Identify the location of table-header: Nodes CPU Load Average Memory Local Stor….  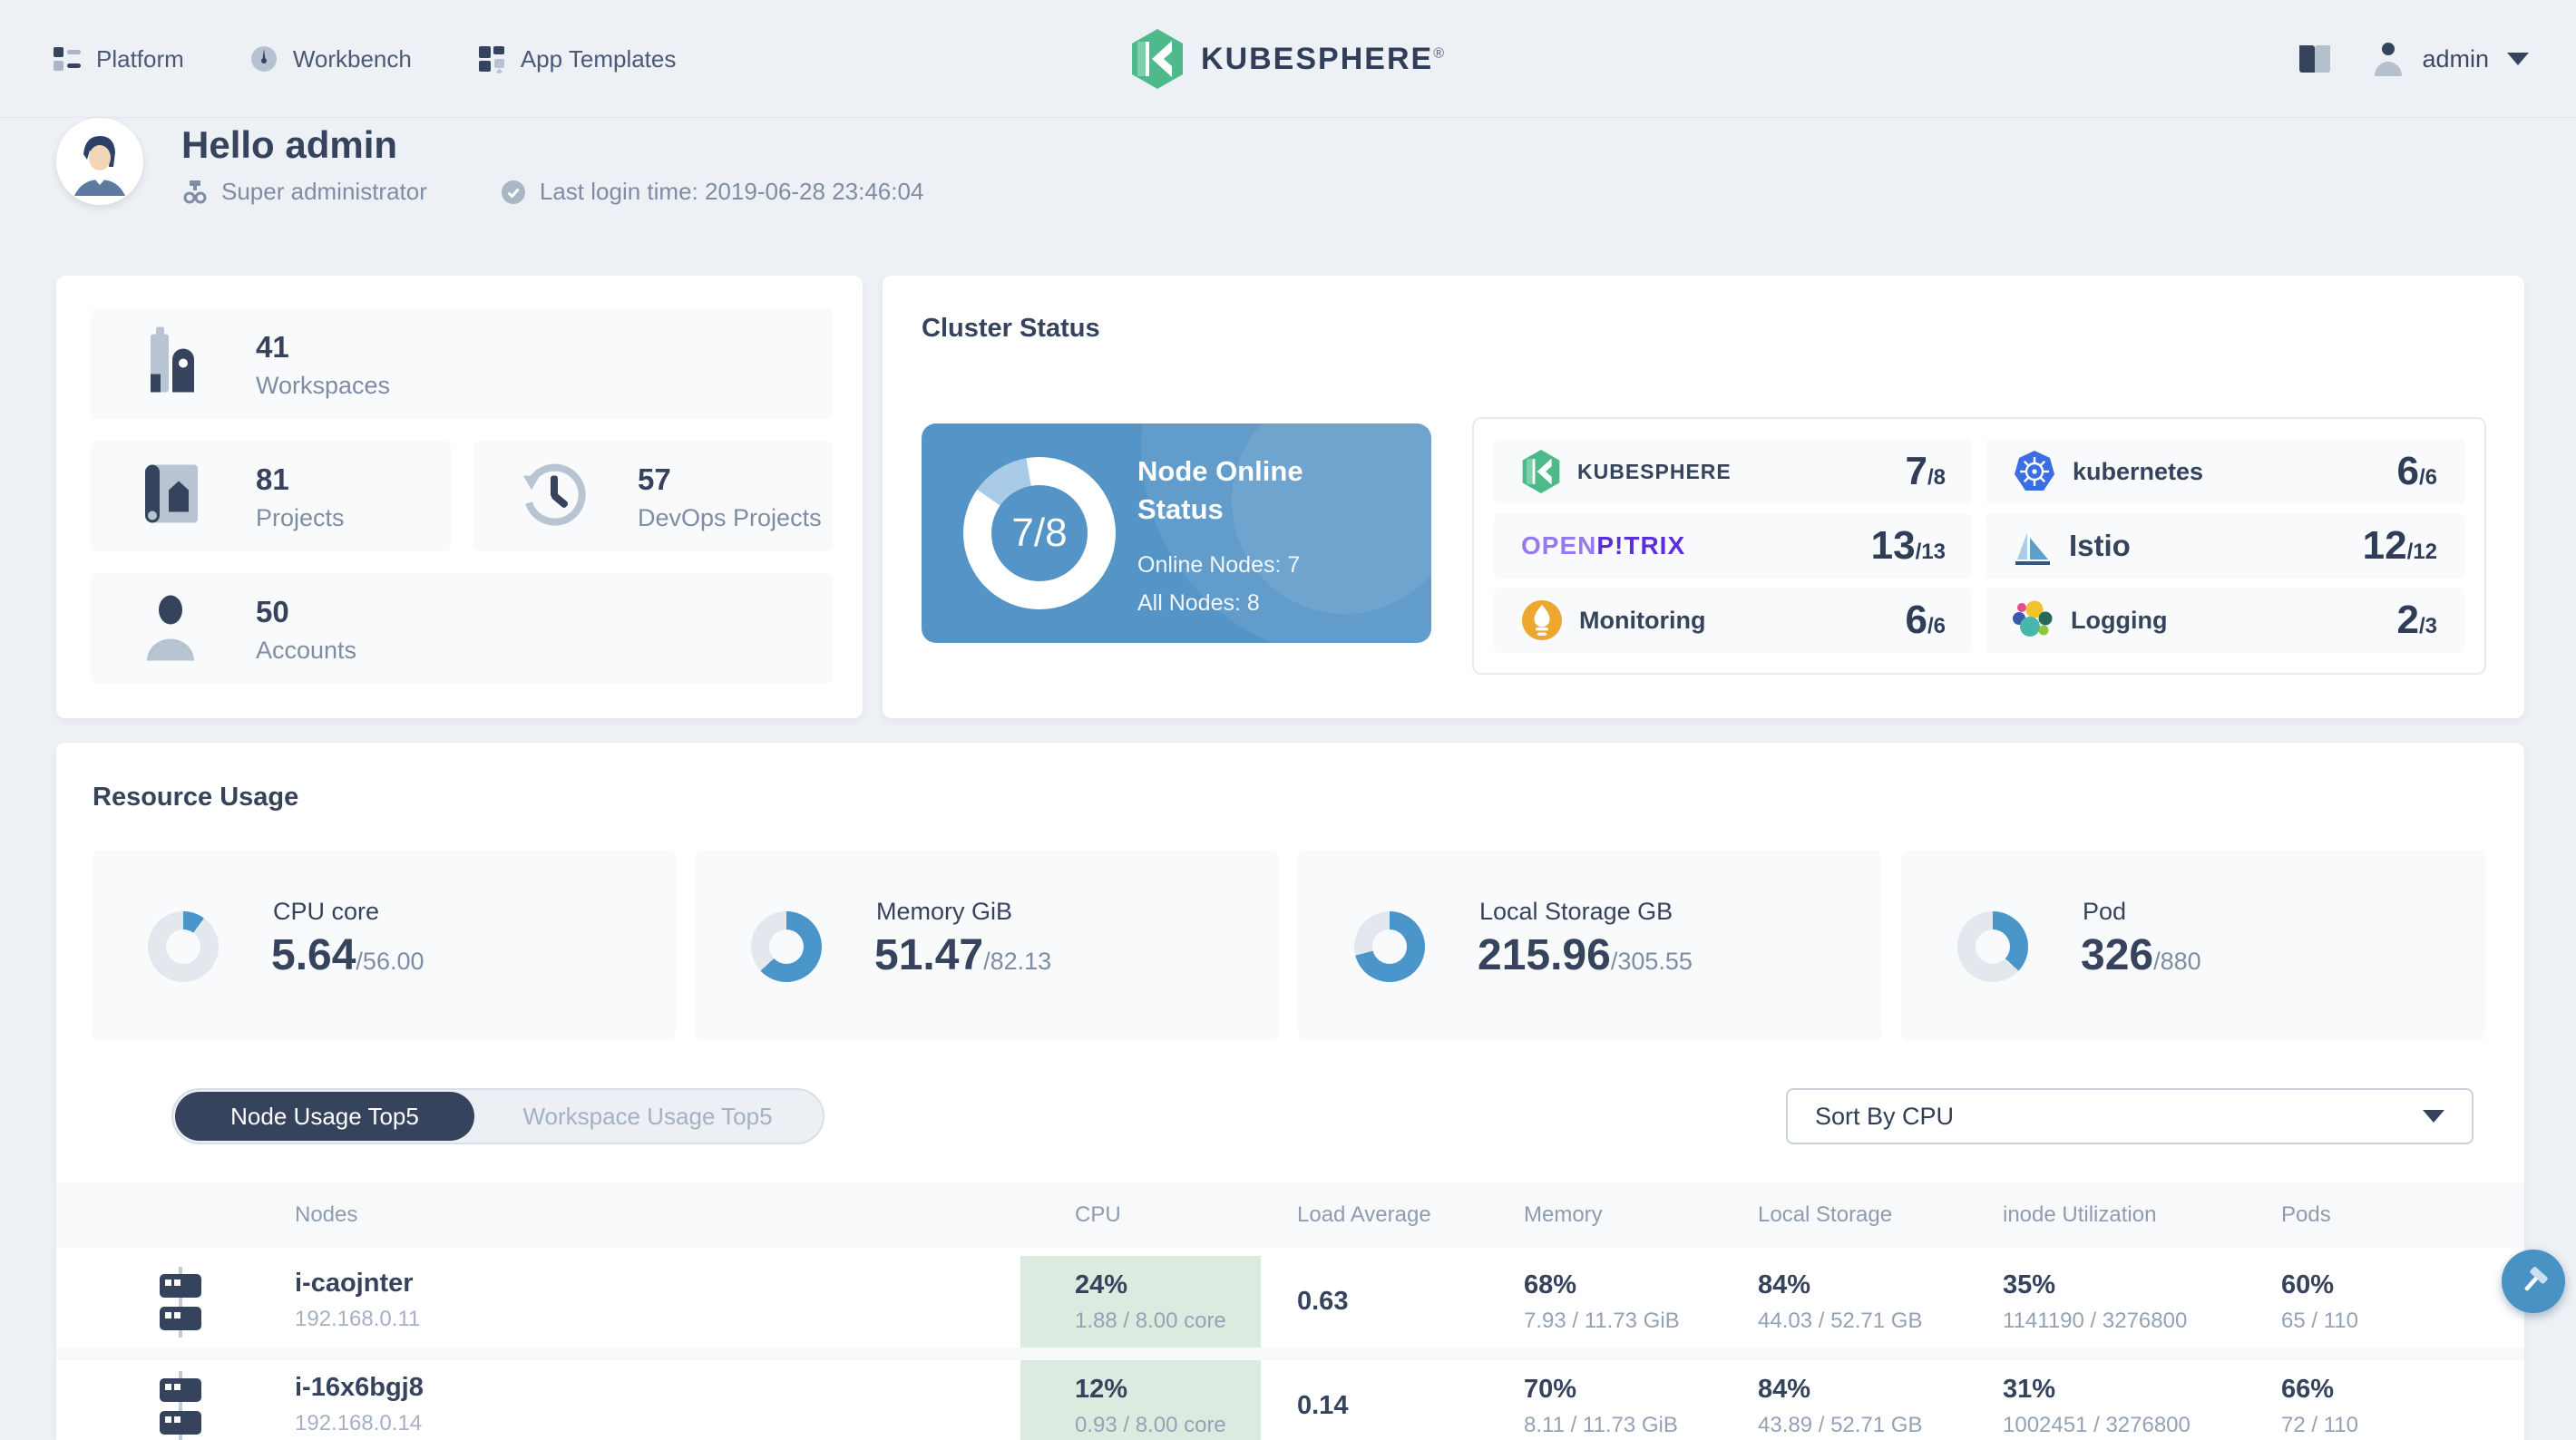
(1290, 1215).